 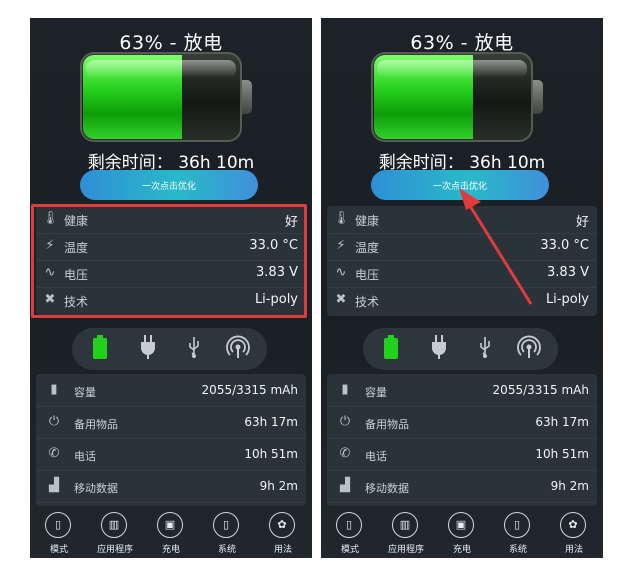 I want to click on info-label: 温度, so click(x=367, y=248).